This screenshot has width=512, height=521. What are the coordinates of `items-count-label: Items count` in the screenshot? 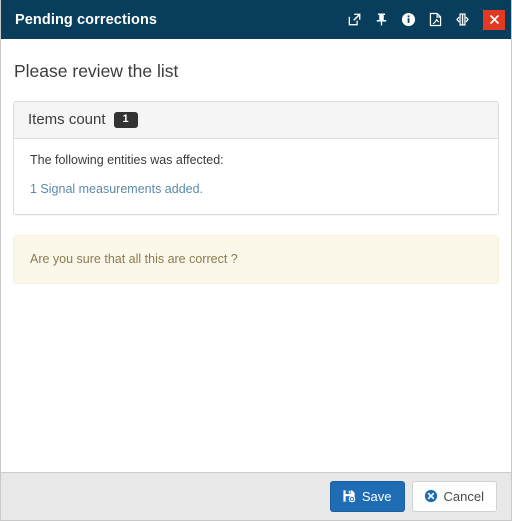 It's located at (67, 119).